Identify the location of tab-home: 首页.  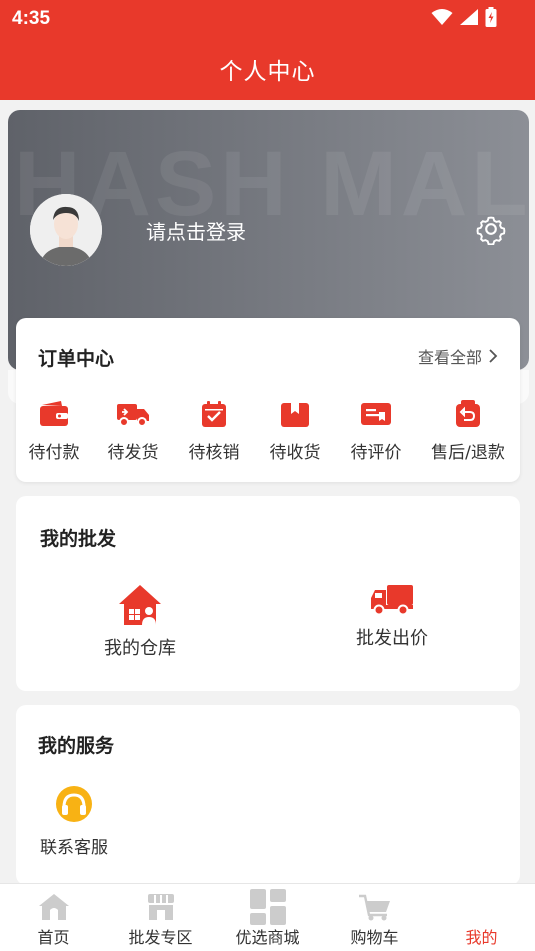
(53, 917).